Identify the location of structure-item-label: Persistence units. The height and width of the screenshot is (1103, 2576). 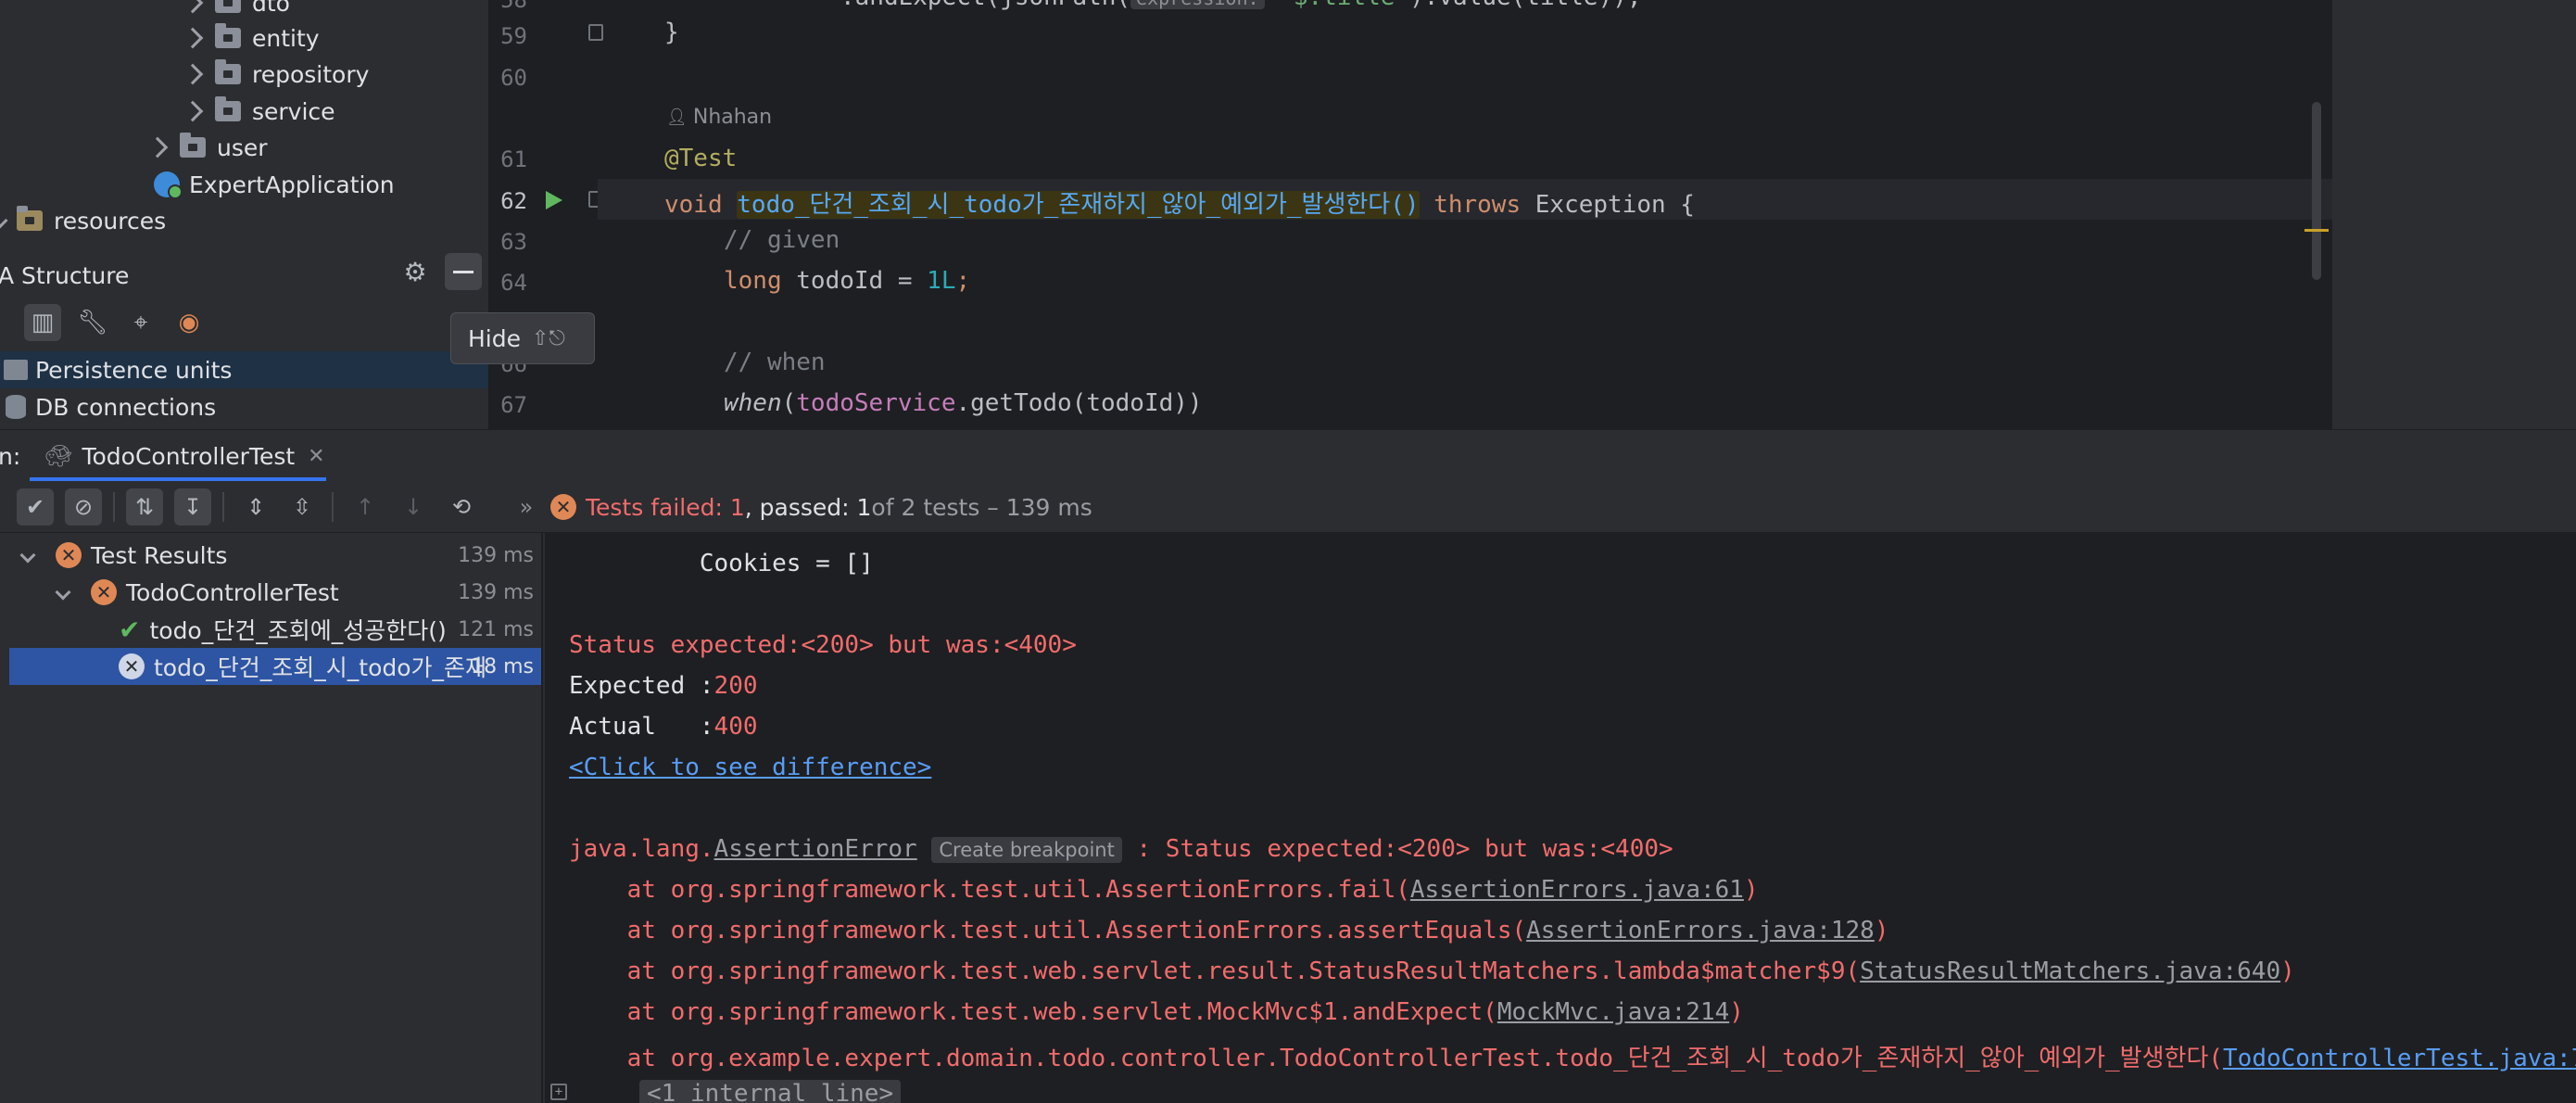
(134, 370).